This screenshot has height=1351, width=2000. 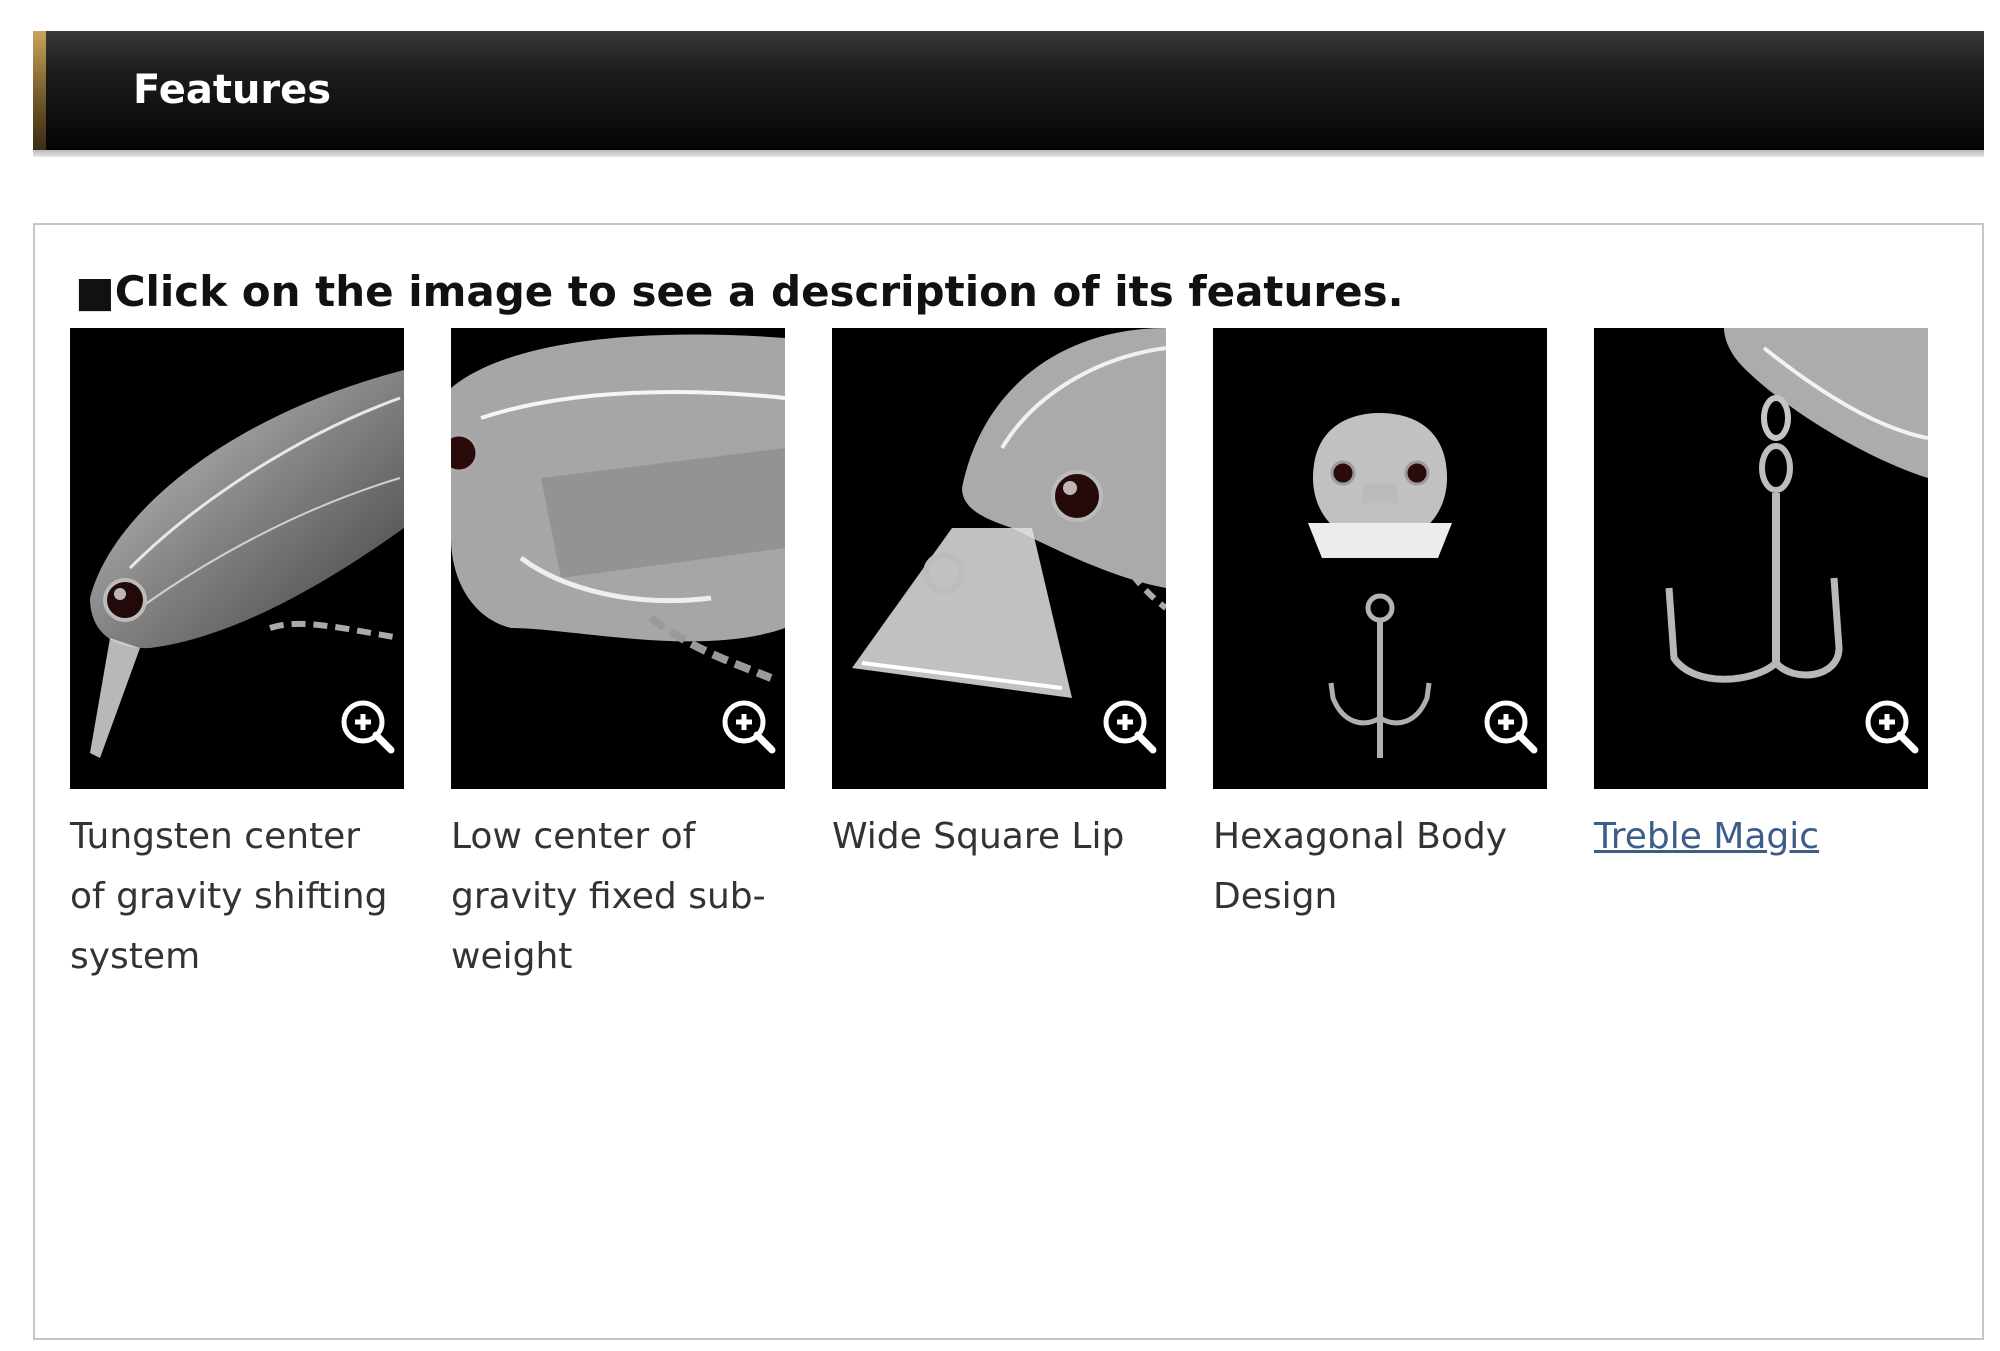 I want to click on header-underline, so click(x=1008, y=153).